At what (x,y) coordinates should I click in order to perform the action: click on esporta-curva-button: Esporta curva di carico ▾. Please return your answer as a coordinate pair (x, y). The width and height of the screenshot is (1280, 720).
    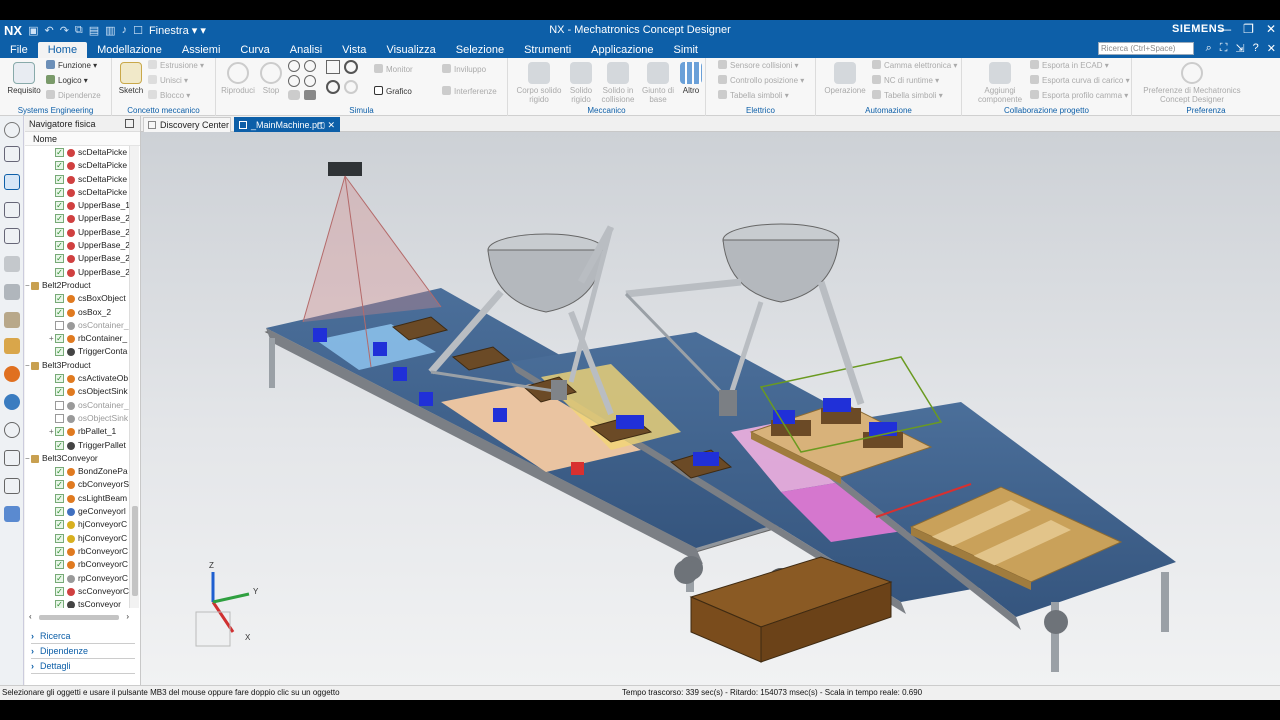
    Looking at the image, I should click on (1080, 81).